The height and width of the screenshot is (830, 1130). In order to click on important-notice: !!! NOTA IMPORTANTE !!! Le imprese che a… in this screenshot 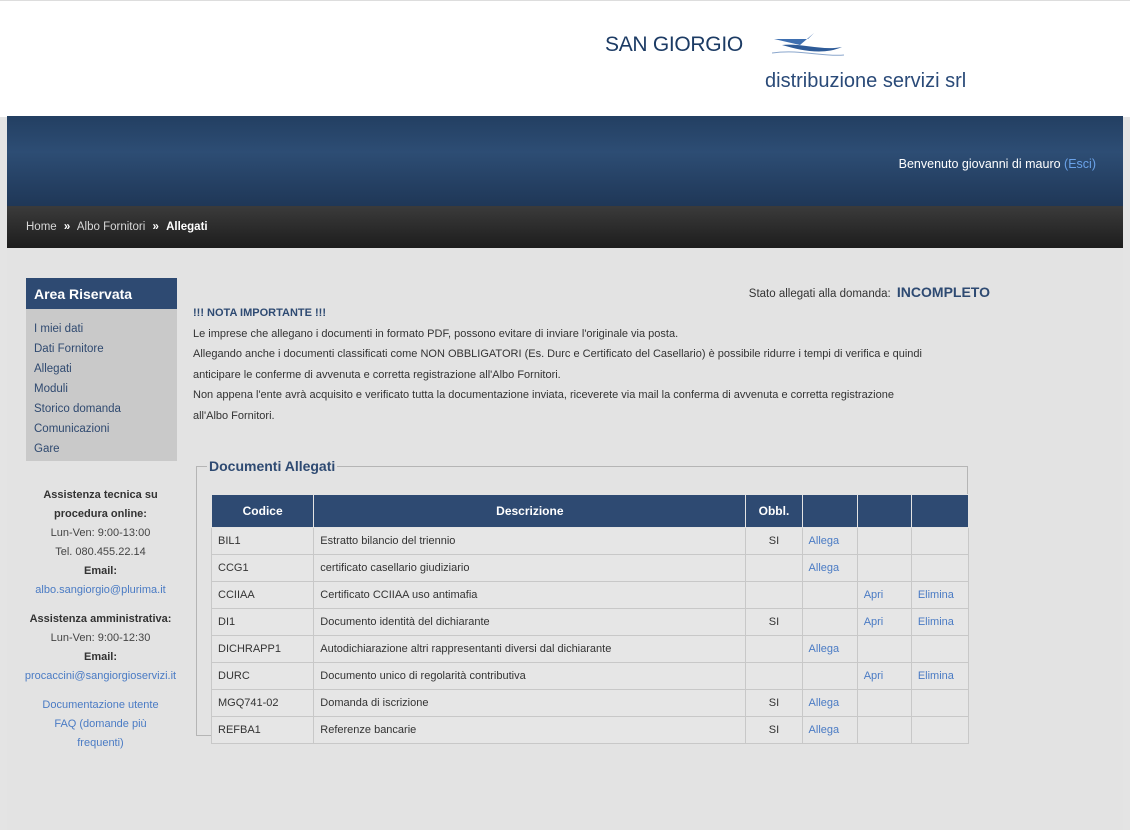, I will do `click(593, 364)`.